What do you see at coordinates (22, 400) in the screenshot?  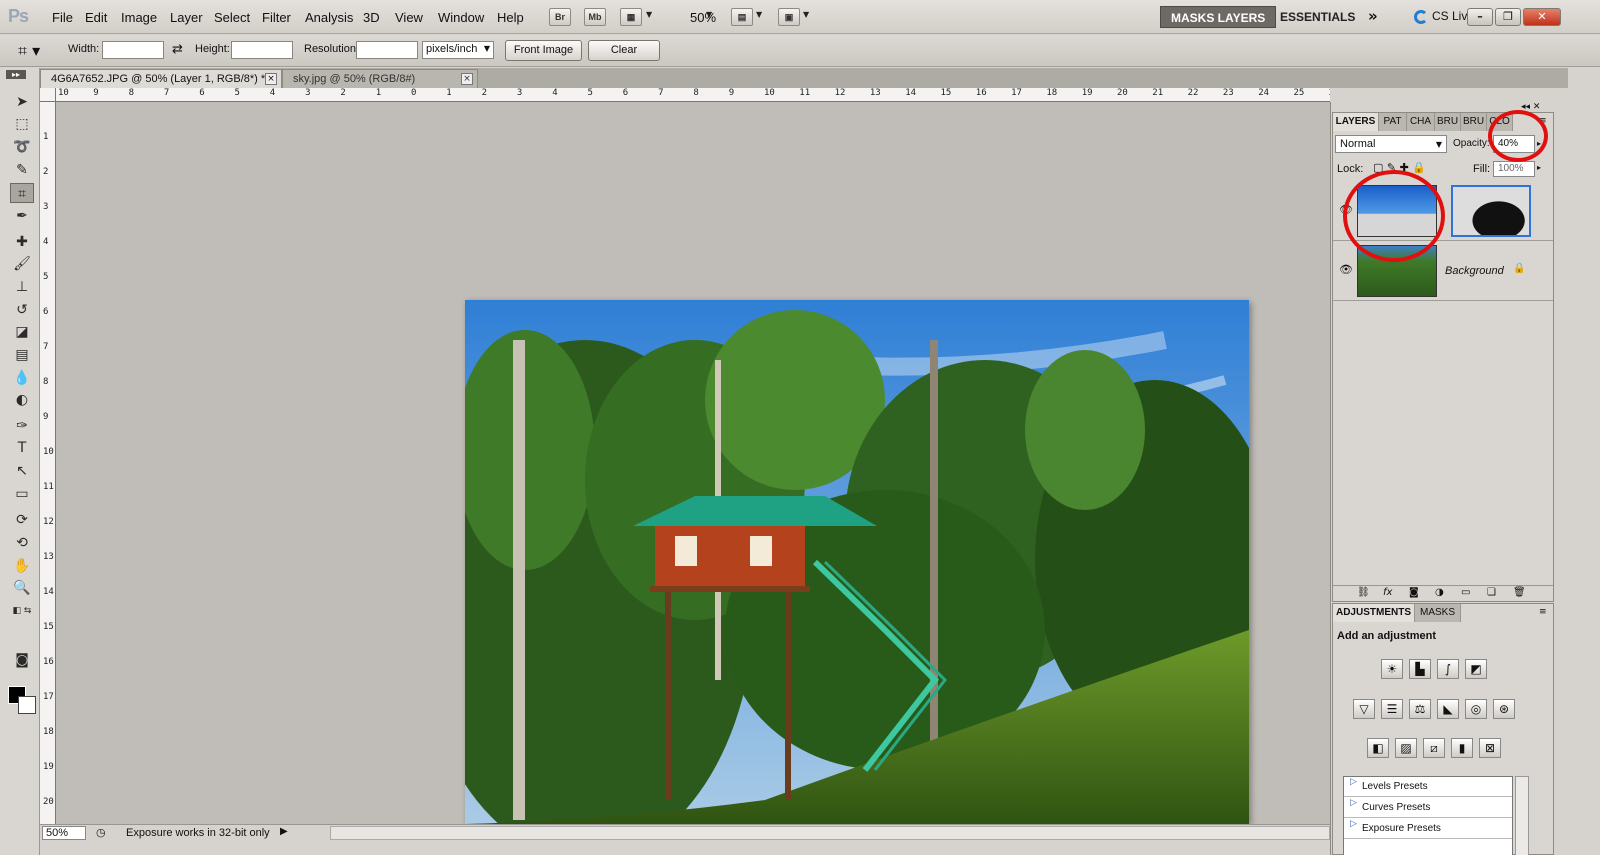 I see `dodge-tool-icon: ◐` at bounding box center [22, 400].